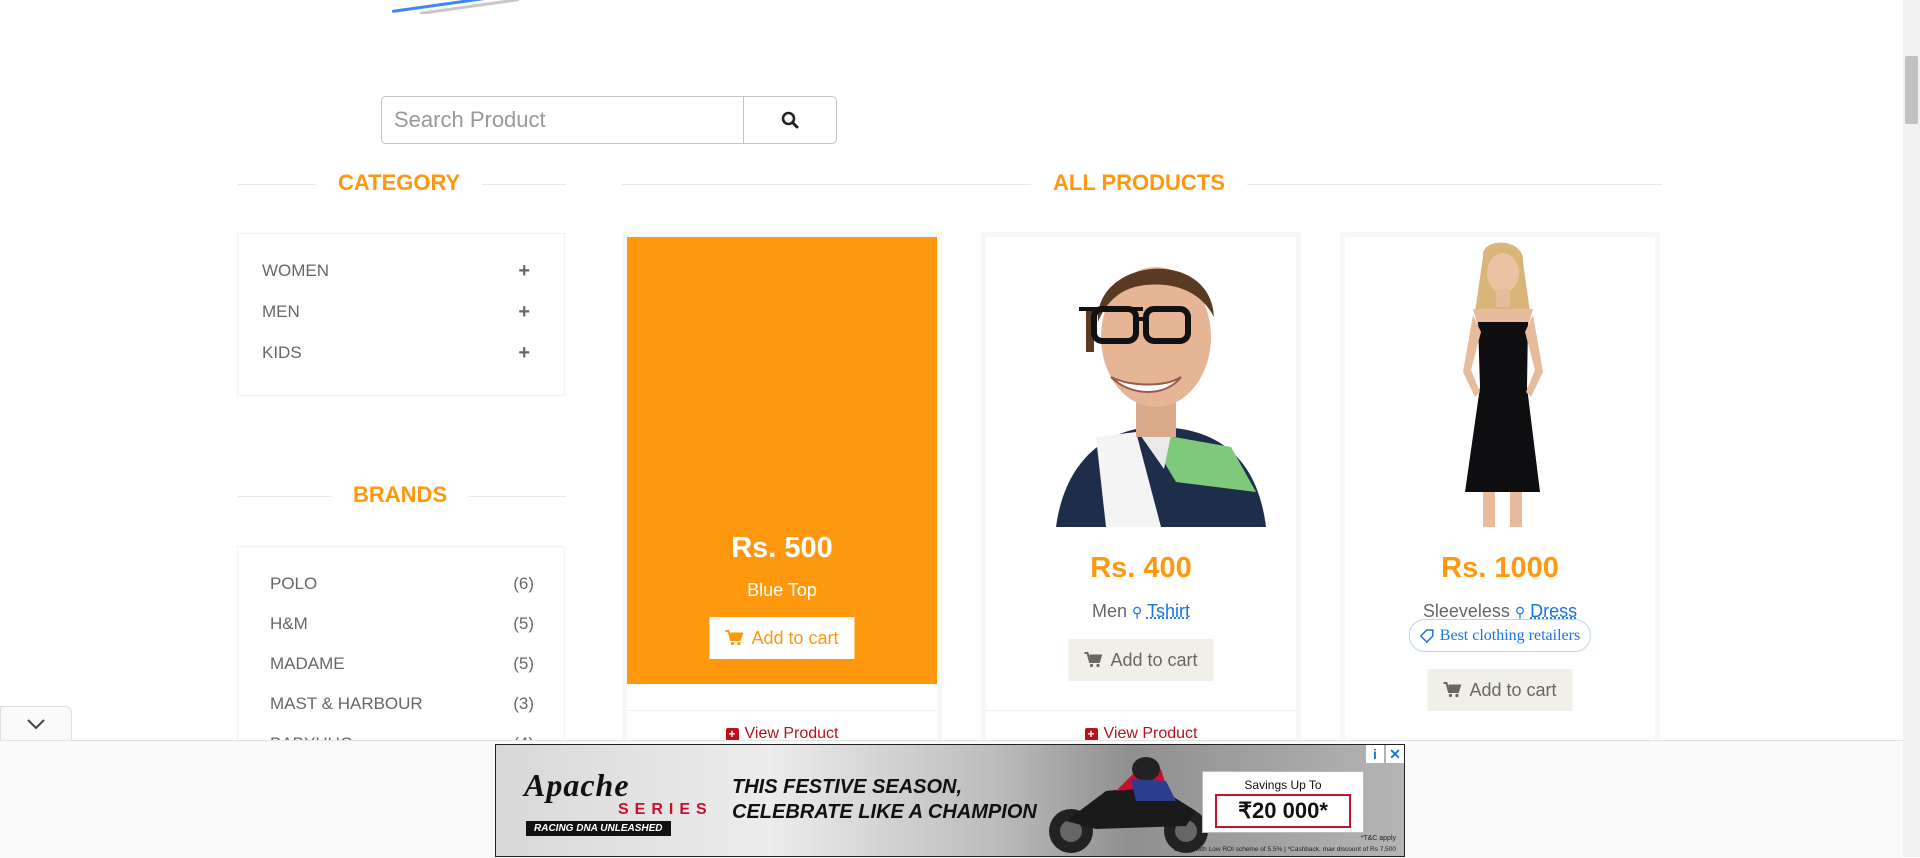  I want to click on brand-name: MAST & HARBOUR, so click(346, 704).